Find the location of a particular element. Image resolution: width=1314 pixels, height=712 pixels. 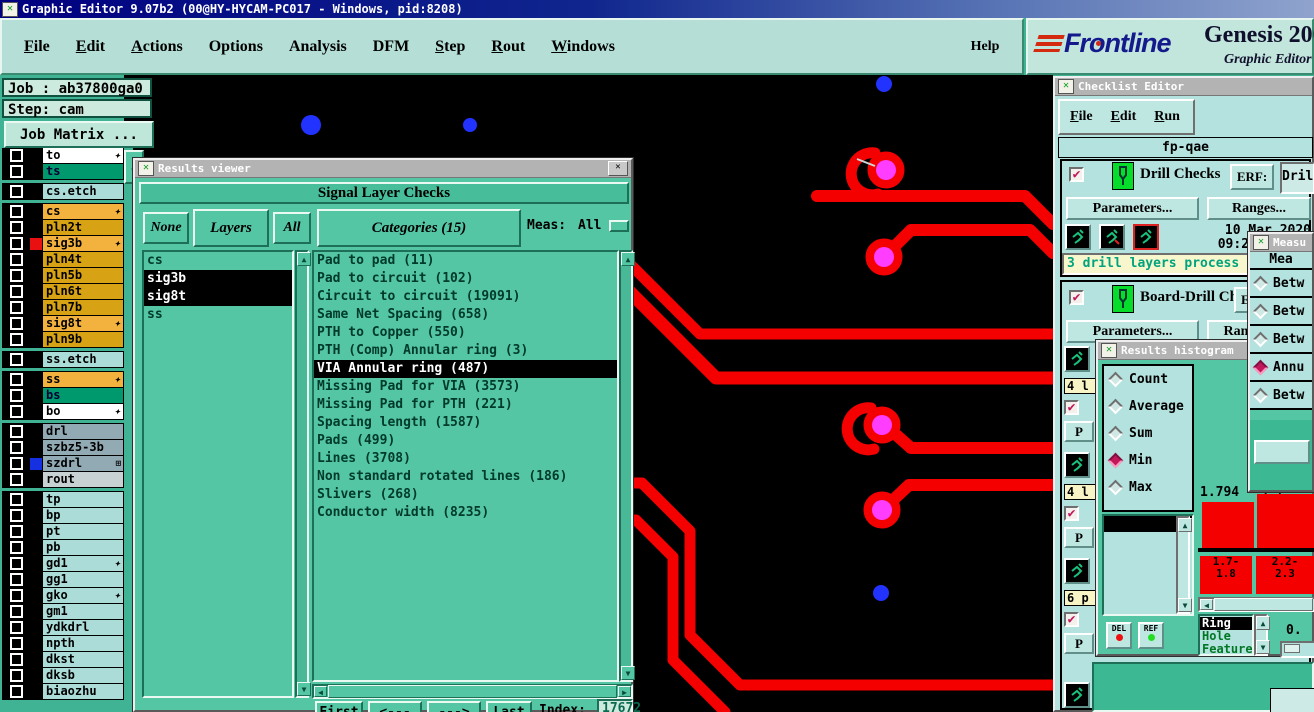

results-viewer-titlebar: ✕ Results viewer ✕ is located at coordinates (383, 169).